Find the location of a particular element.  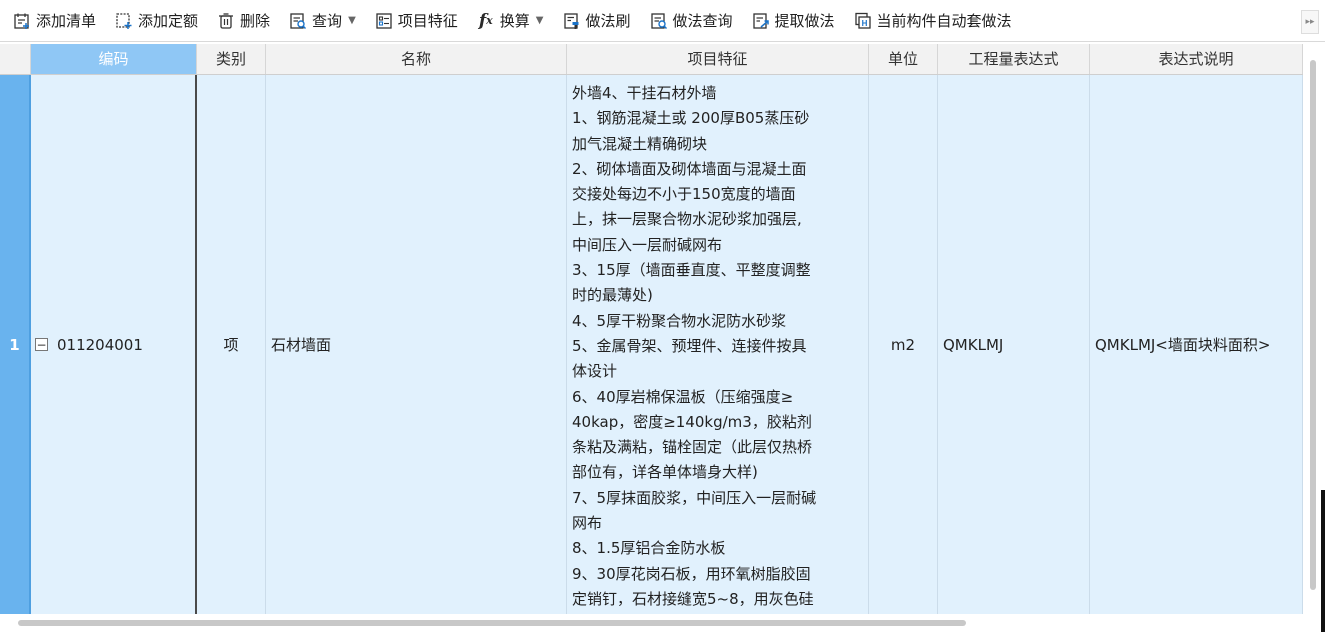

delete-button: 删除 is located at coordinates (243, 21).